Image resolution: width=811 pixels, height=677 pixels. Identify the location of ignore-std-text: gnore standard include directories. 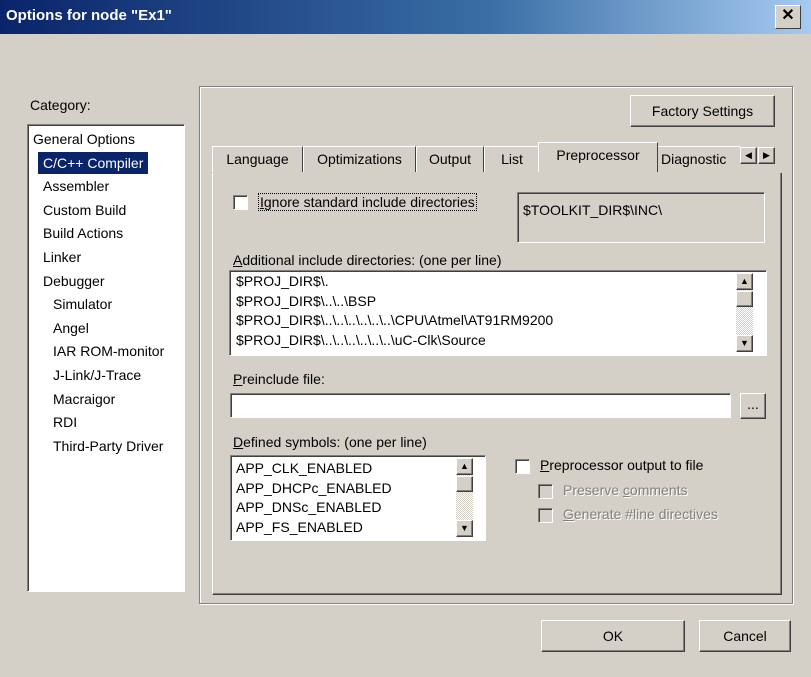
(369, 202).